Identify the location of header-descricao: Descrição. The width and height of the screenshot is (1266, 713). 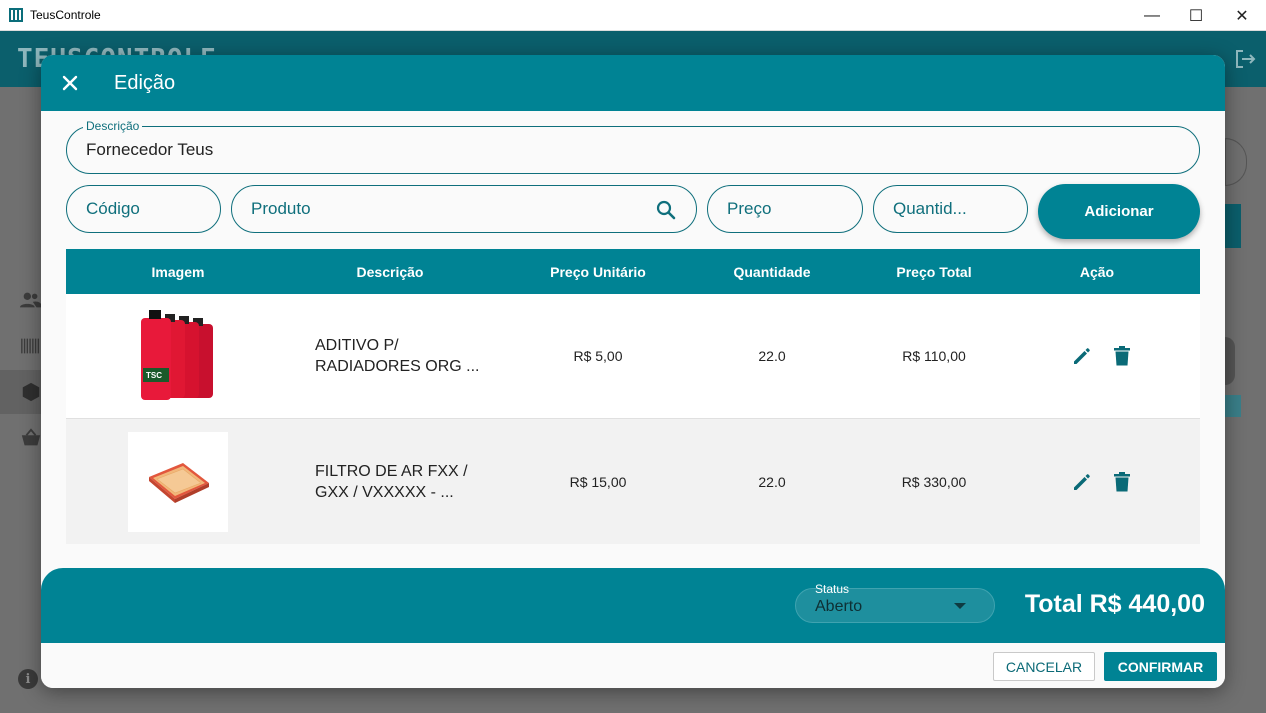
(390, 271).